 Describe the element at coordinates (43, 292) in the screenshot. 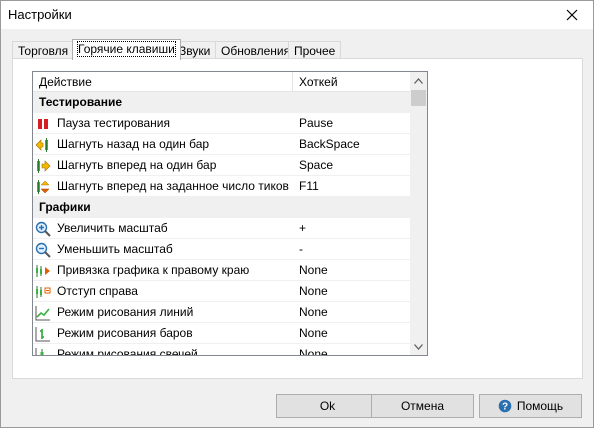

I see `chart-shift-icon` at that location.